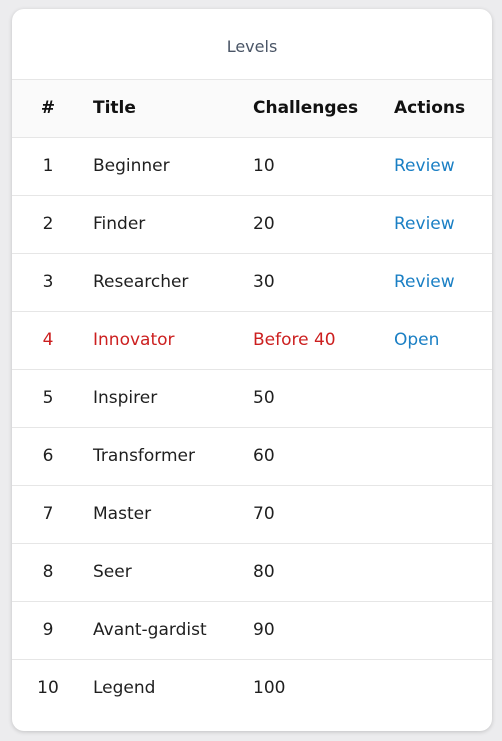 This screenshot has width=502, height=741. Describe the element at coordinates (264, 514) in the screenshot. I see `level-challenges: 70` at that location.